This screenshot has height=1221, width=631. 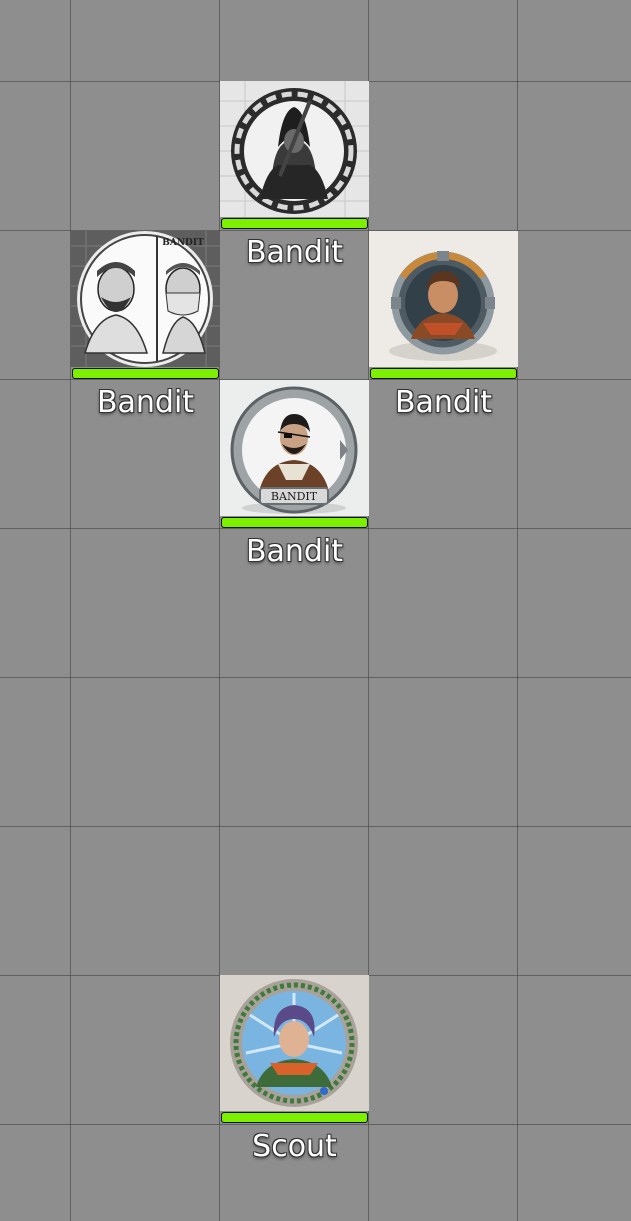 What do you see at coordinates (294, 149) in the screenshot?
I see `hooded-rogue-grayscale-icon` at bounding box center [294, 149].